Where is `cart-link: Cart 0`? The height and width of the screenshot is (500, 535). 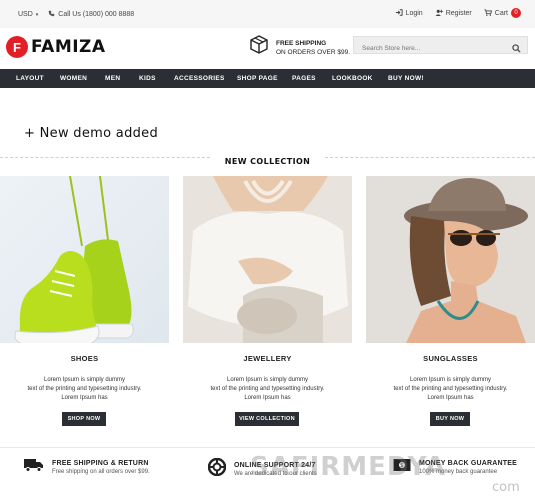
cart-link: Cart 0 is located at coordinates (502, 13).